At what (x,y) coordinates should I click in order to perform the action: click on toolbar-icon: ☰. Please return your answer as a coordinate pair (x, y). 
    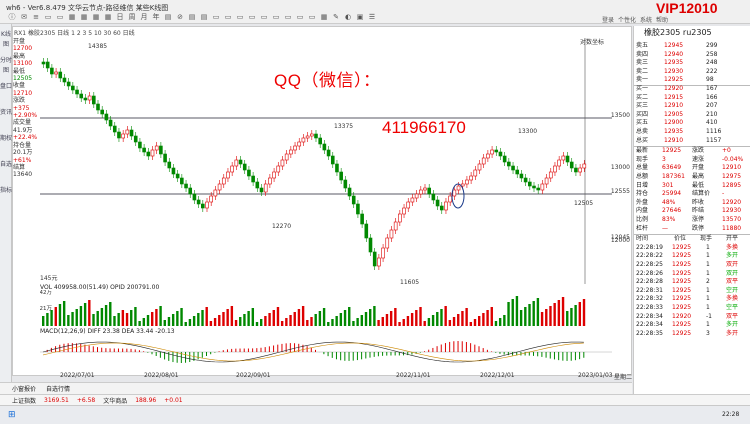
    Looking at the image, I should click on (372, 17).